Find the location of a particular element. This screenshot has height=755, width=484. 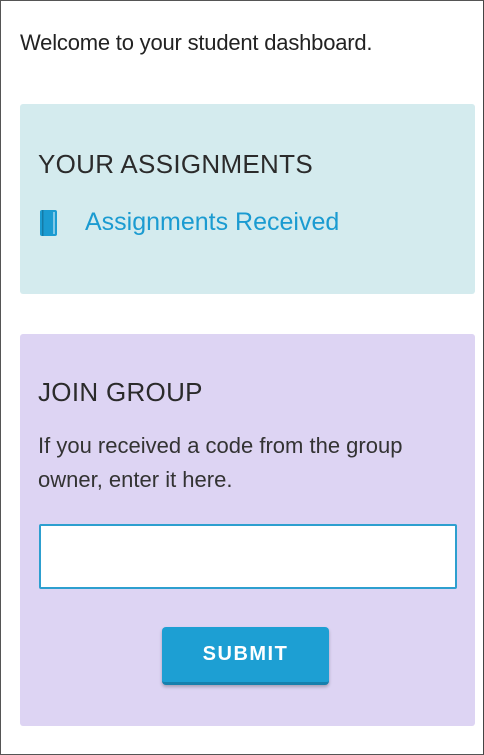

submit-button: SUBMIT is located at coordinates (245, 656).